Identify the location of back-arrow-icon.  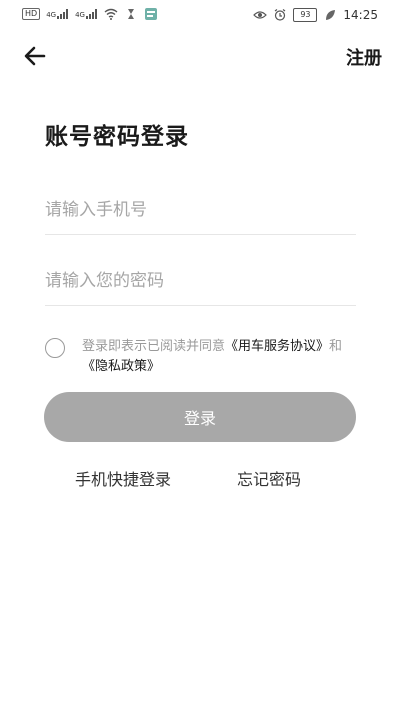
(35, 56).